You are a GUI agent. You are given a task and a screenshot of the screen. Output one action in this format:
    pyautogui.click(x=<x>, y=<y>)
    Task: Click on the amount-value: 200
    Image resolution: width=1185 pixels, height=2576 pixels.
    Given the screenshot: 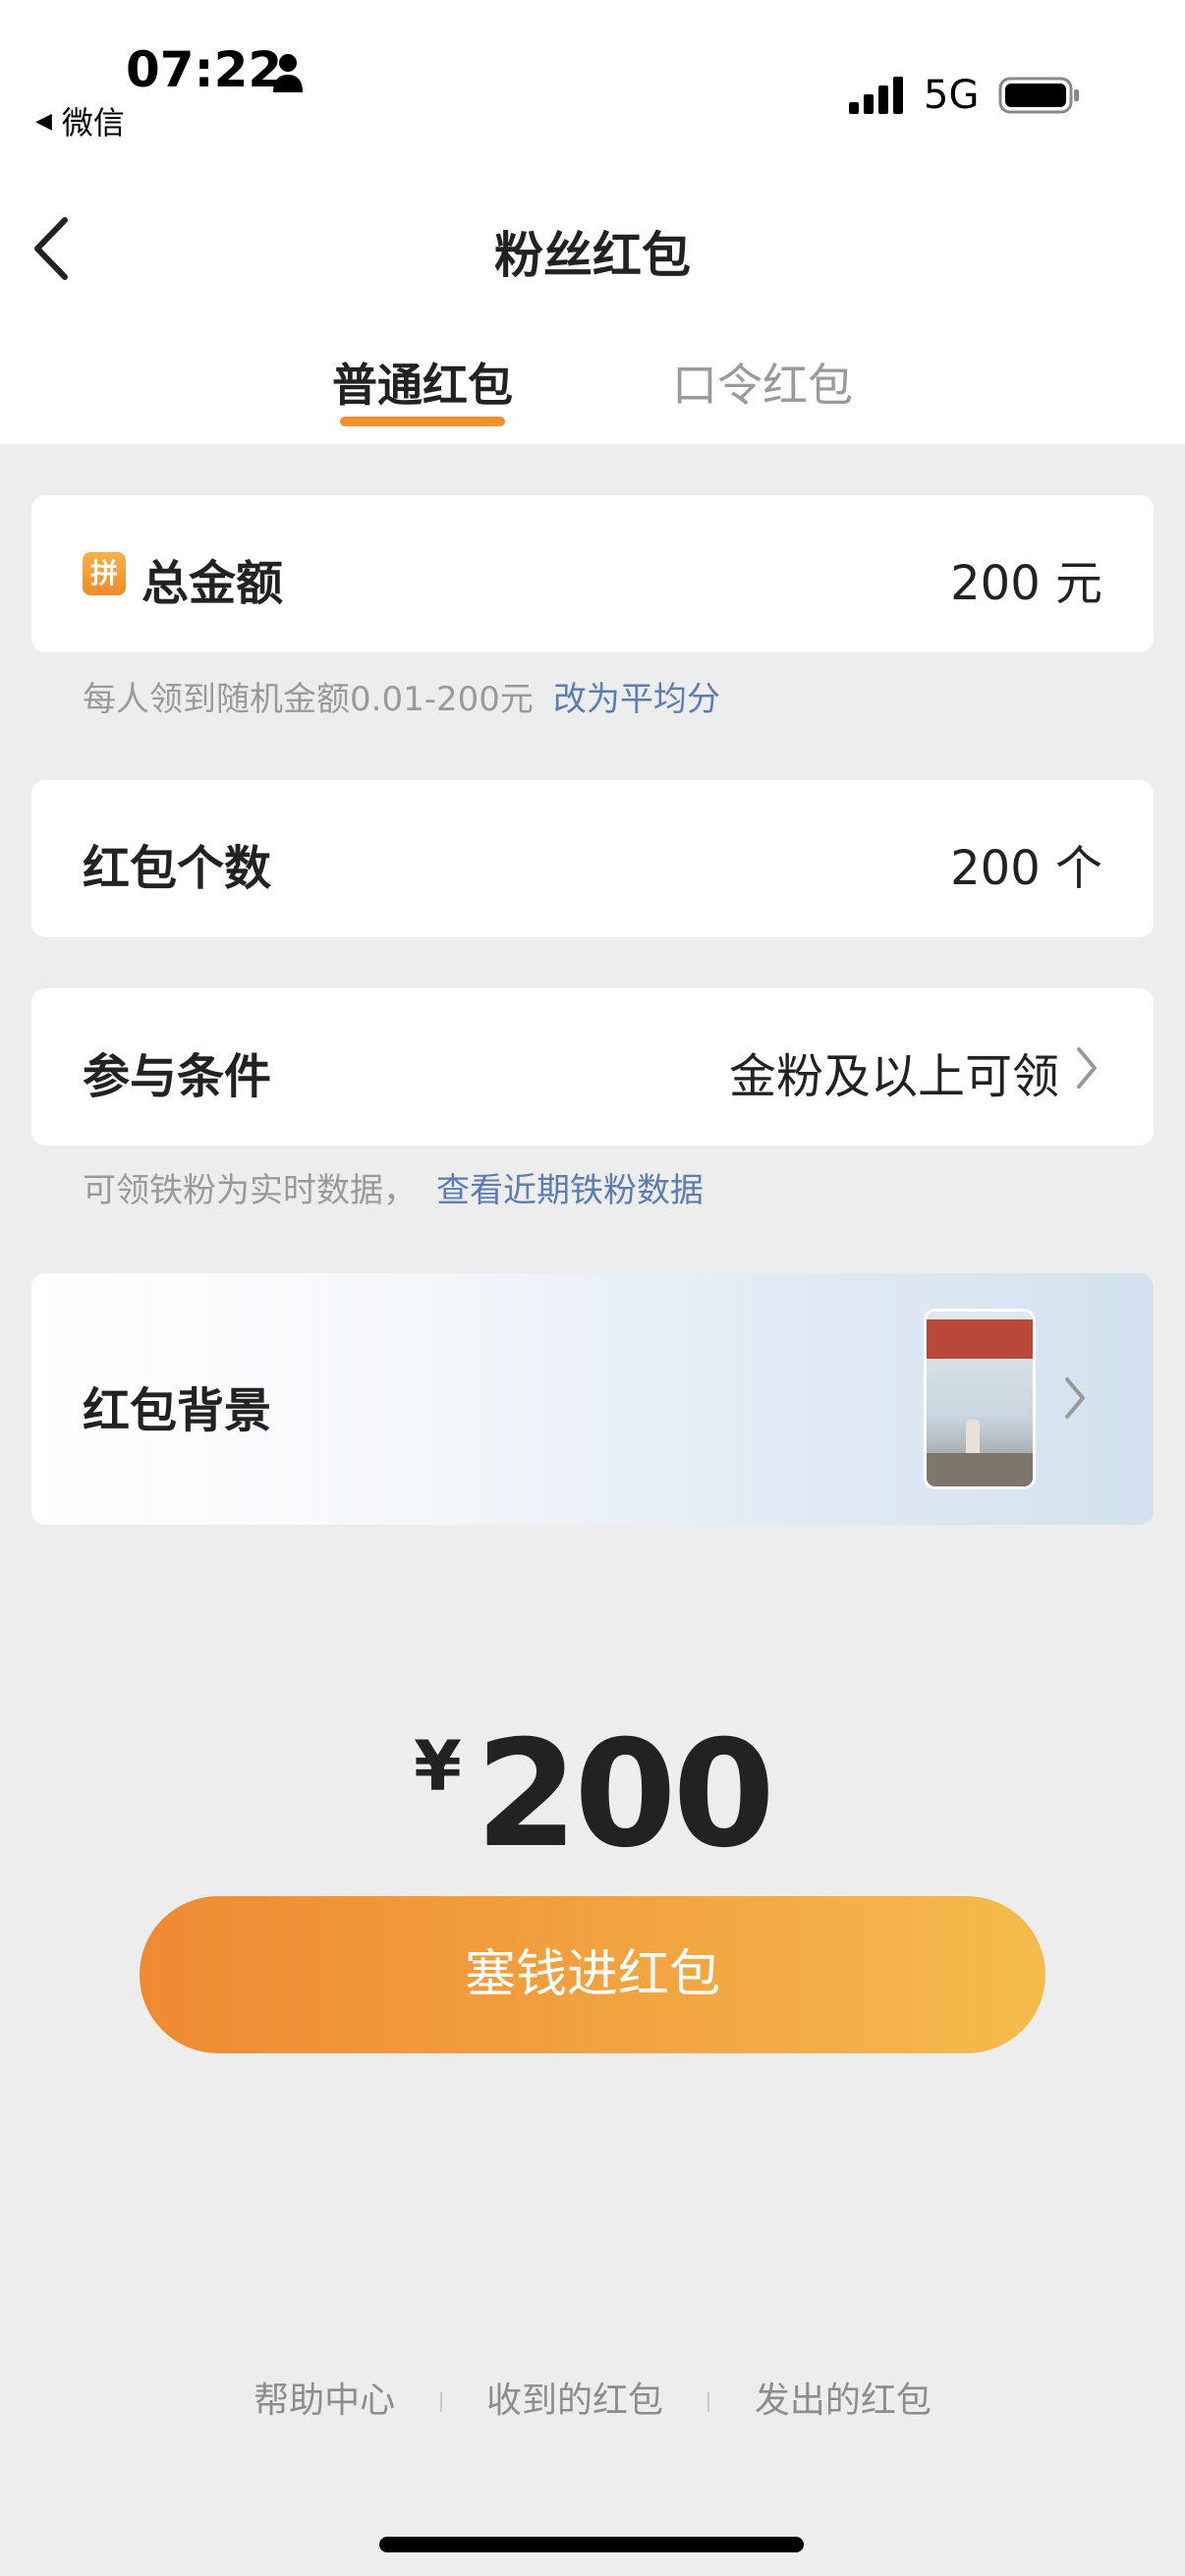 What is the action you would take?
    pyautogui.click(x=625, y=1794)
    